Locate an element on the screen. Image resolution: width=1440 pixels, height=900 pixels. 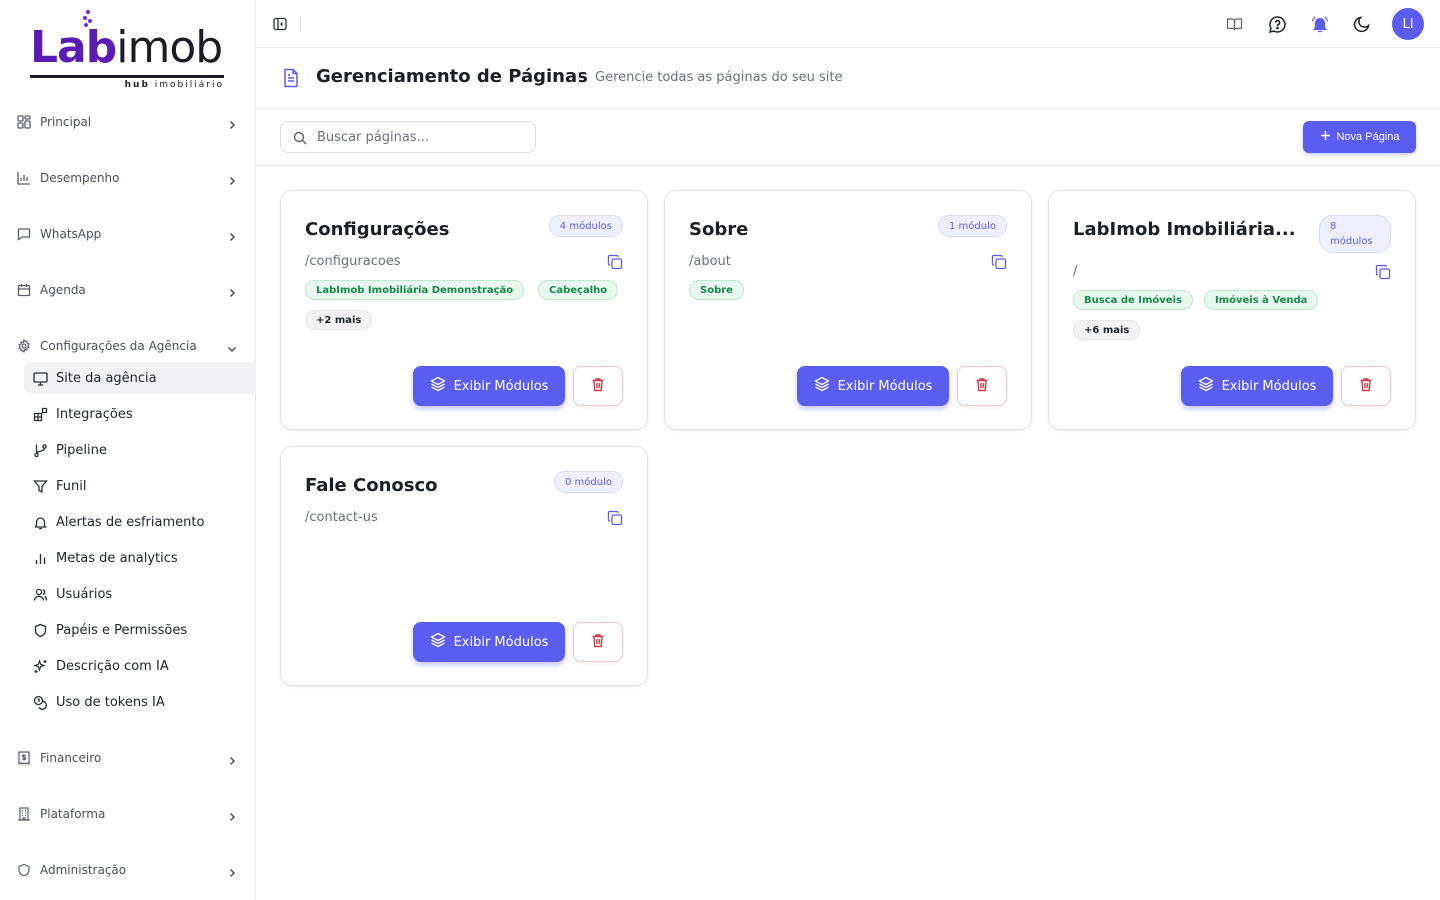
section-tag: Cabeçalho is located at coordinates (578, 290).